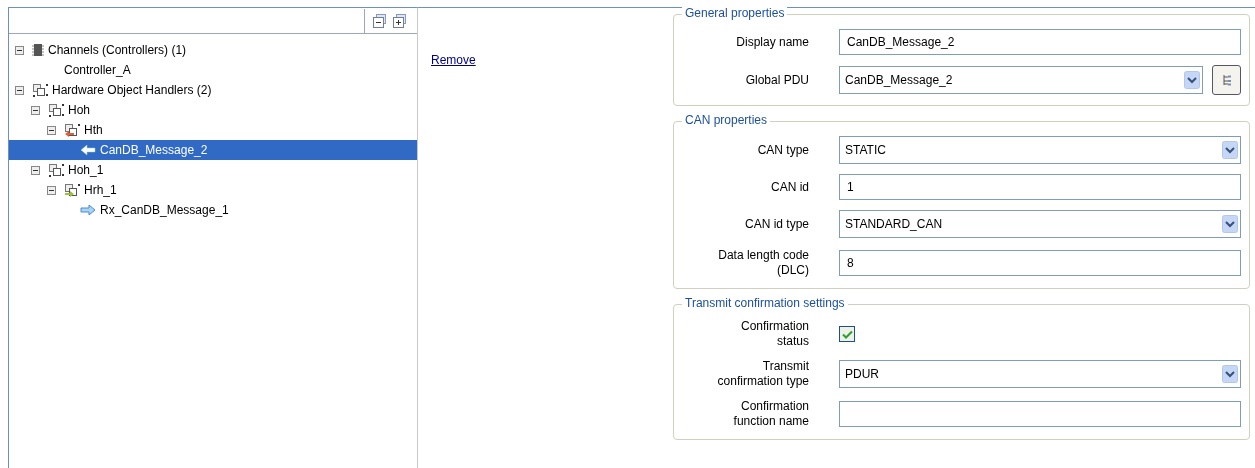 The image size is (1255, 468). Describe the element at coordinates (38, 50) in the screenshot. I see `chip-icon` at that location.